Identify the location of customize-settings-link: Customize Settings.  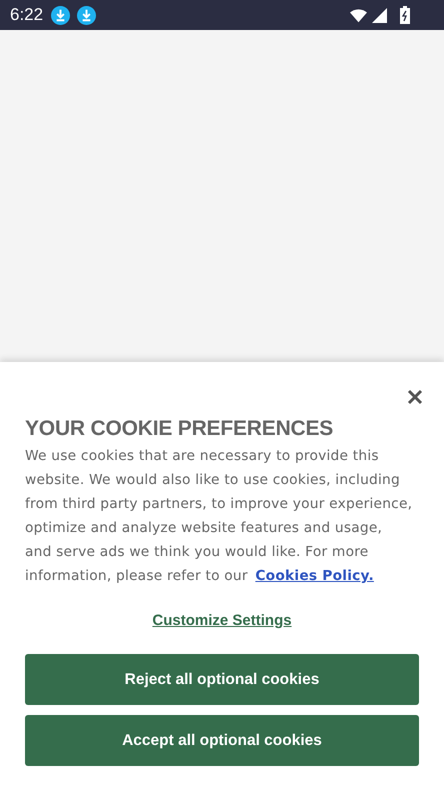
(222, 620).